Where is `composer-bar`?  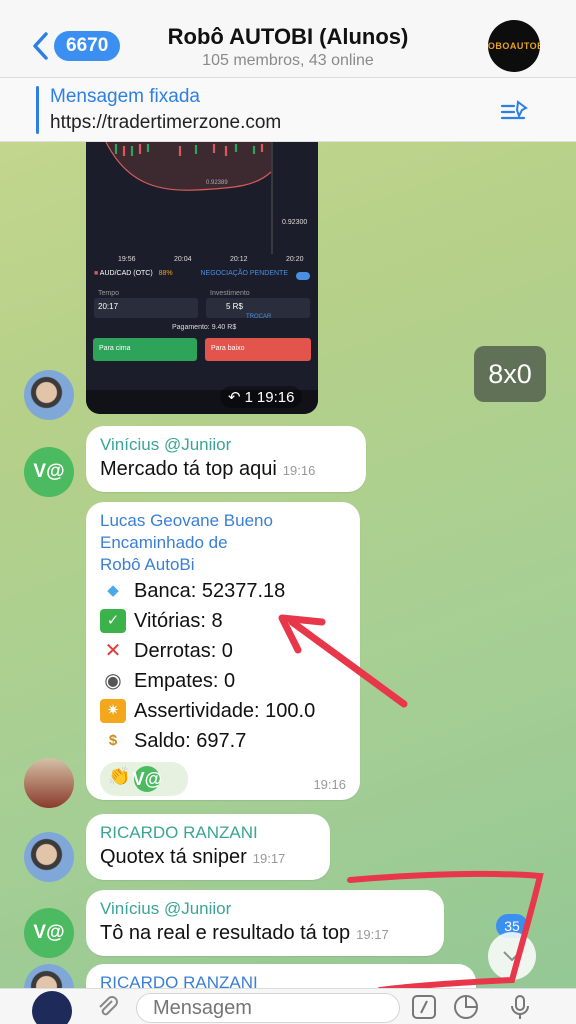
composer-bar is located at coordinates (288, 1006).